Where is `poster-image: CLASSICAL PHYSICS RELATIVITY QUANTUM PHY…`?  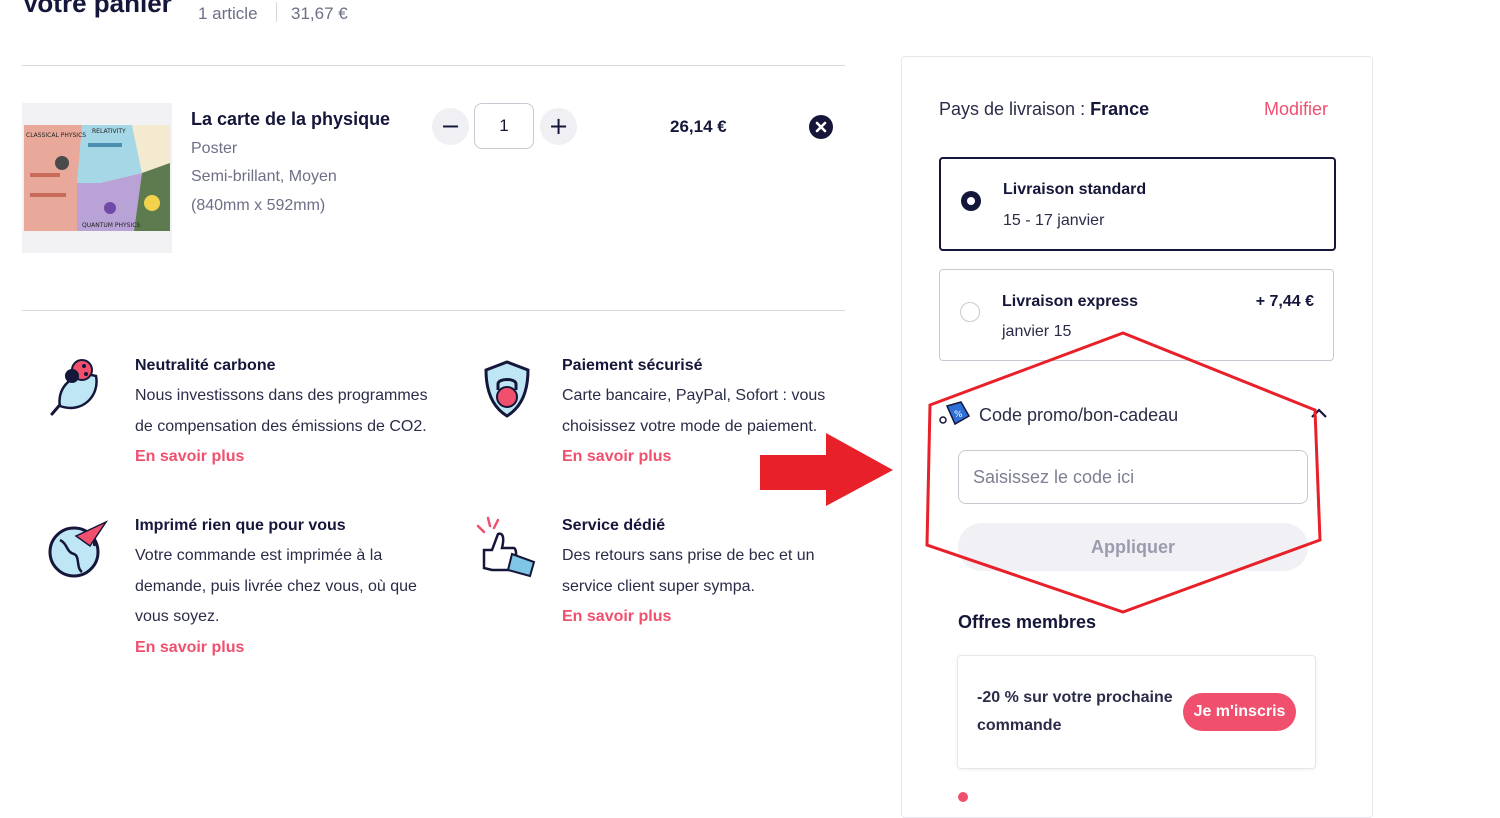
poster-image: CLASSICAL PHYSICS RELATIVITY QUANTUM PHY… is located at coordinates (97, 178).